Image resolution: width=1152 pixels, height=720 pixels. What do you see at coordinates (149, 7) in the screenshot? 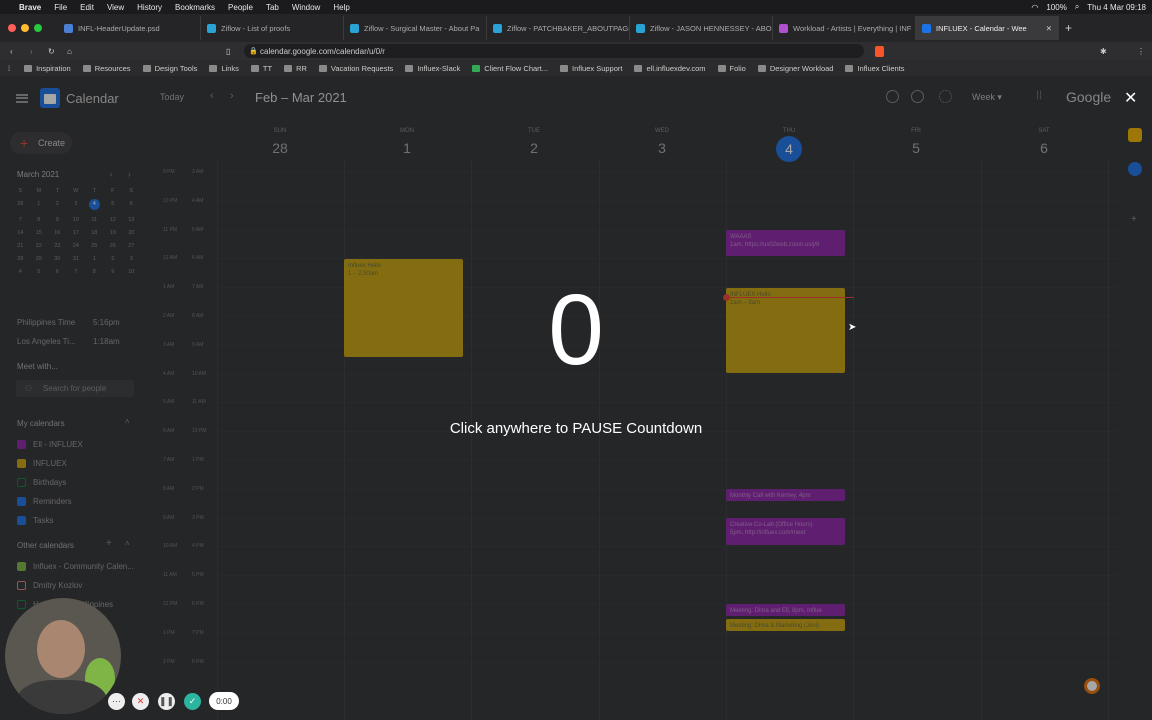
I see `menu-history: History` at bounding box center [149, 7].